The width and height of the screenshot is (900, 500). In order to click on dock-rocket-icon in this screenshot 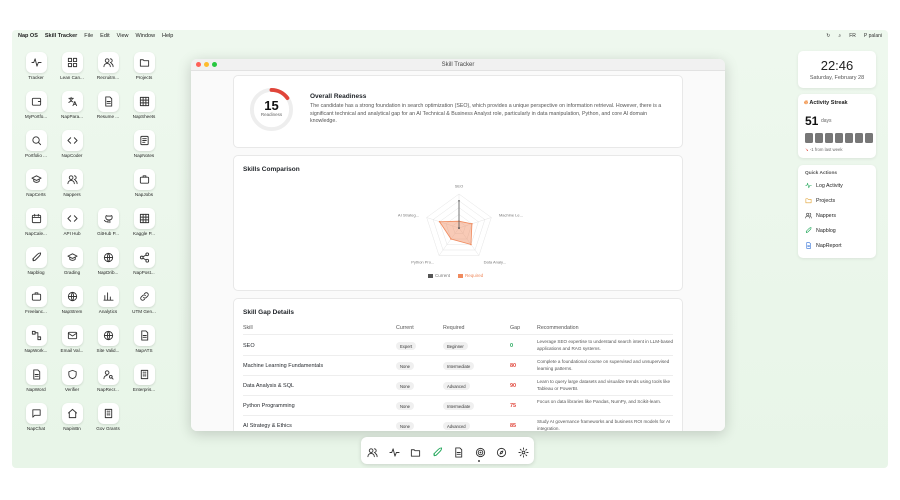, I will do `click(437, 451)`.